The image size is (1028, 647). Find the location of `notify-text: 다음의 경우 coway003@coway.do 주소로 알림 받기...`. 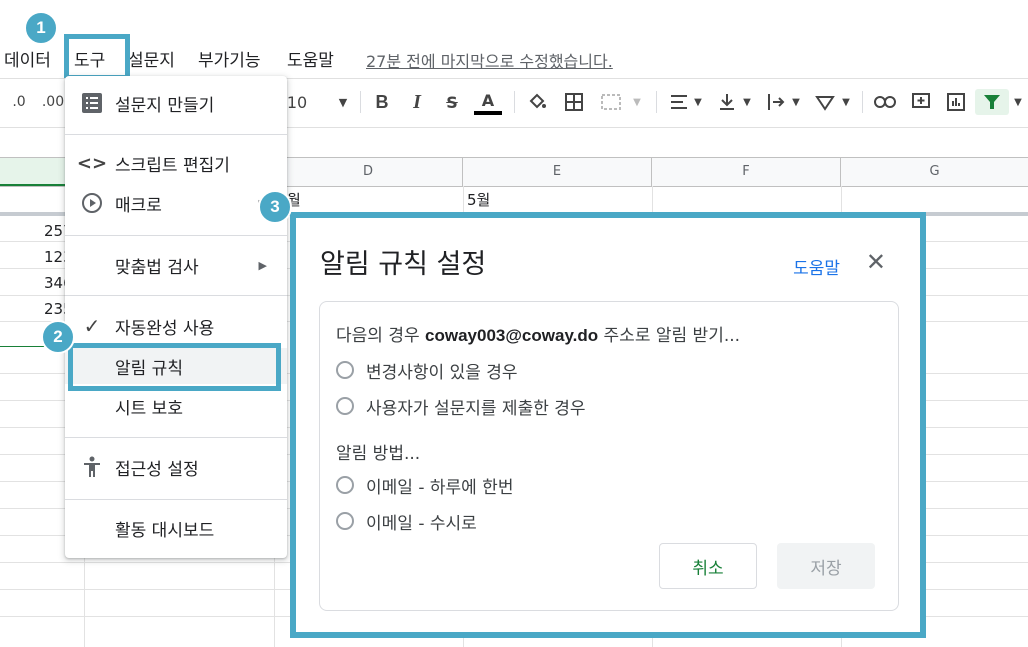

notify-text: 다음의 경우 coway003@coway.do 주소로 알림 받기... is located at coordinates (538, 333).